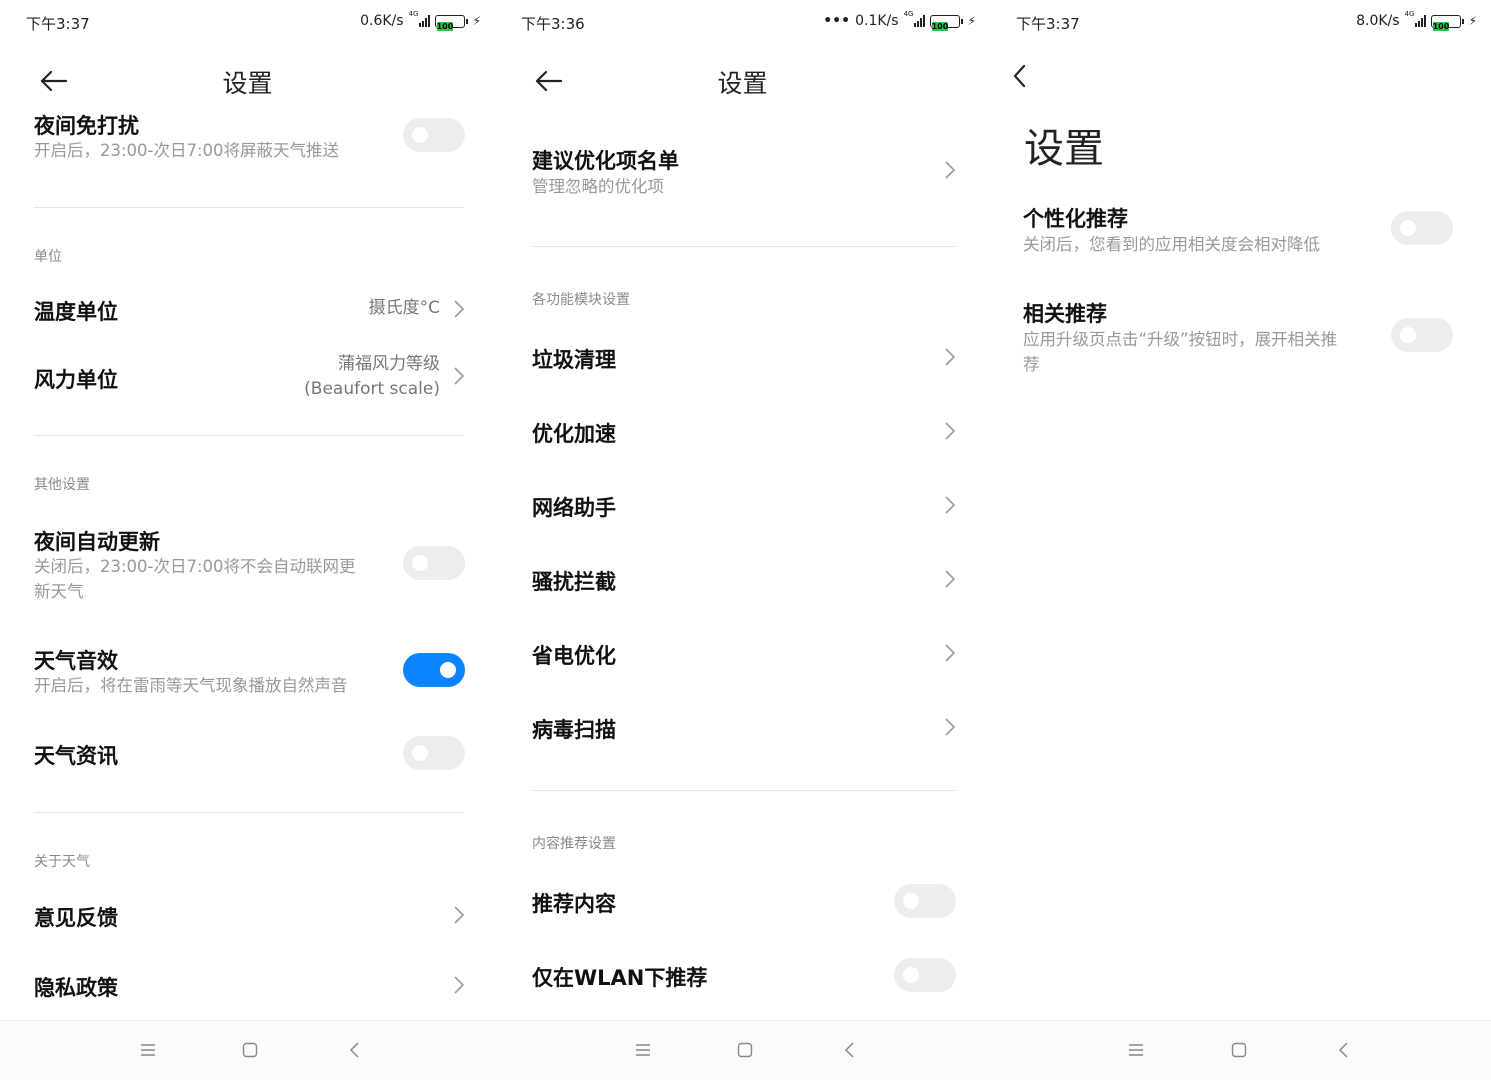  What do you see at coordinates (404, 308) in the screenshot?
I see `temp-unit-value: 摄氏度°C` at bounding box center [404, 308].